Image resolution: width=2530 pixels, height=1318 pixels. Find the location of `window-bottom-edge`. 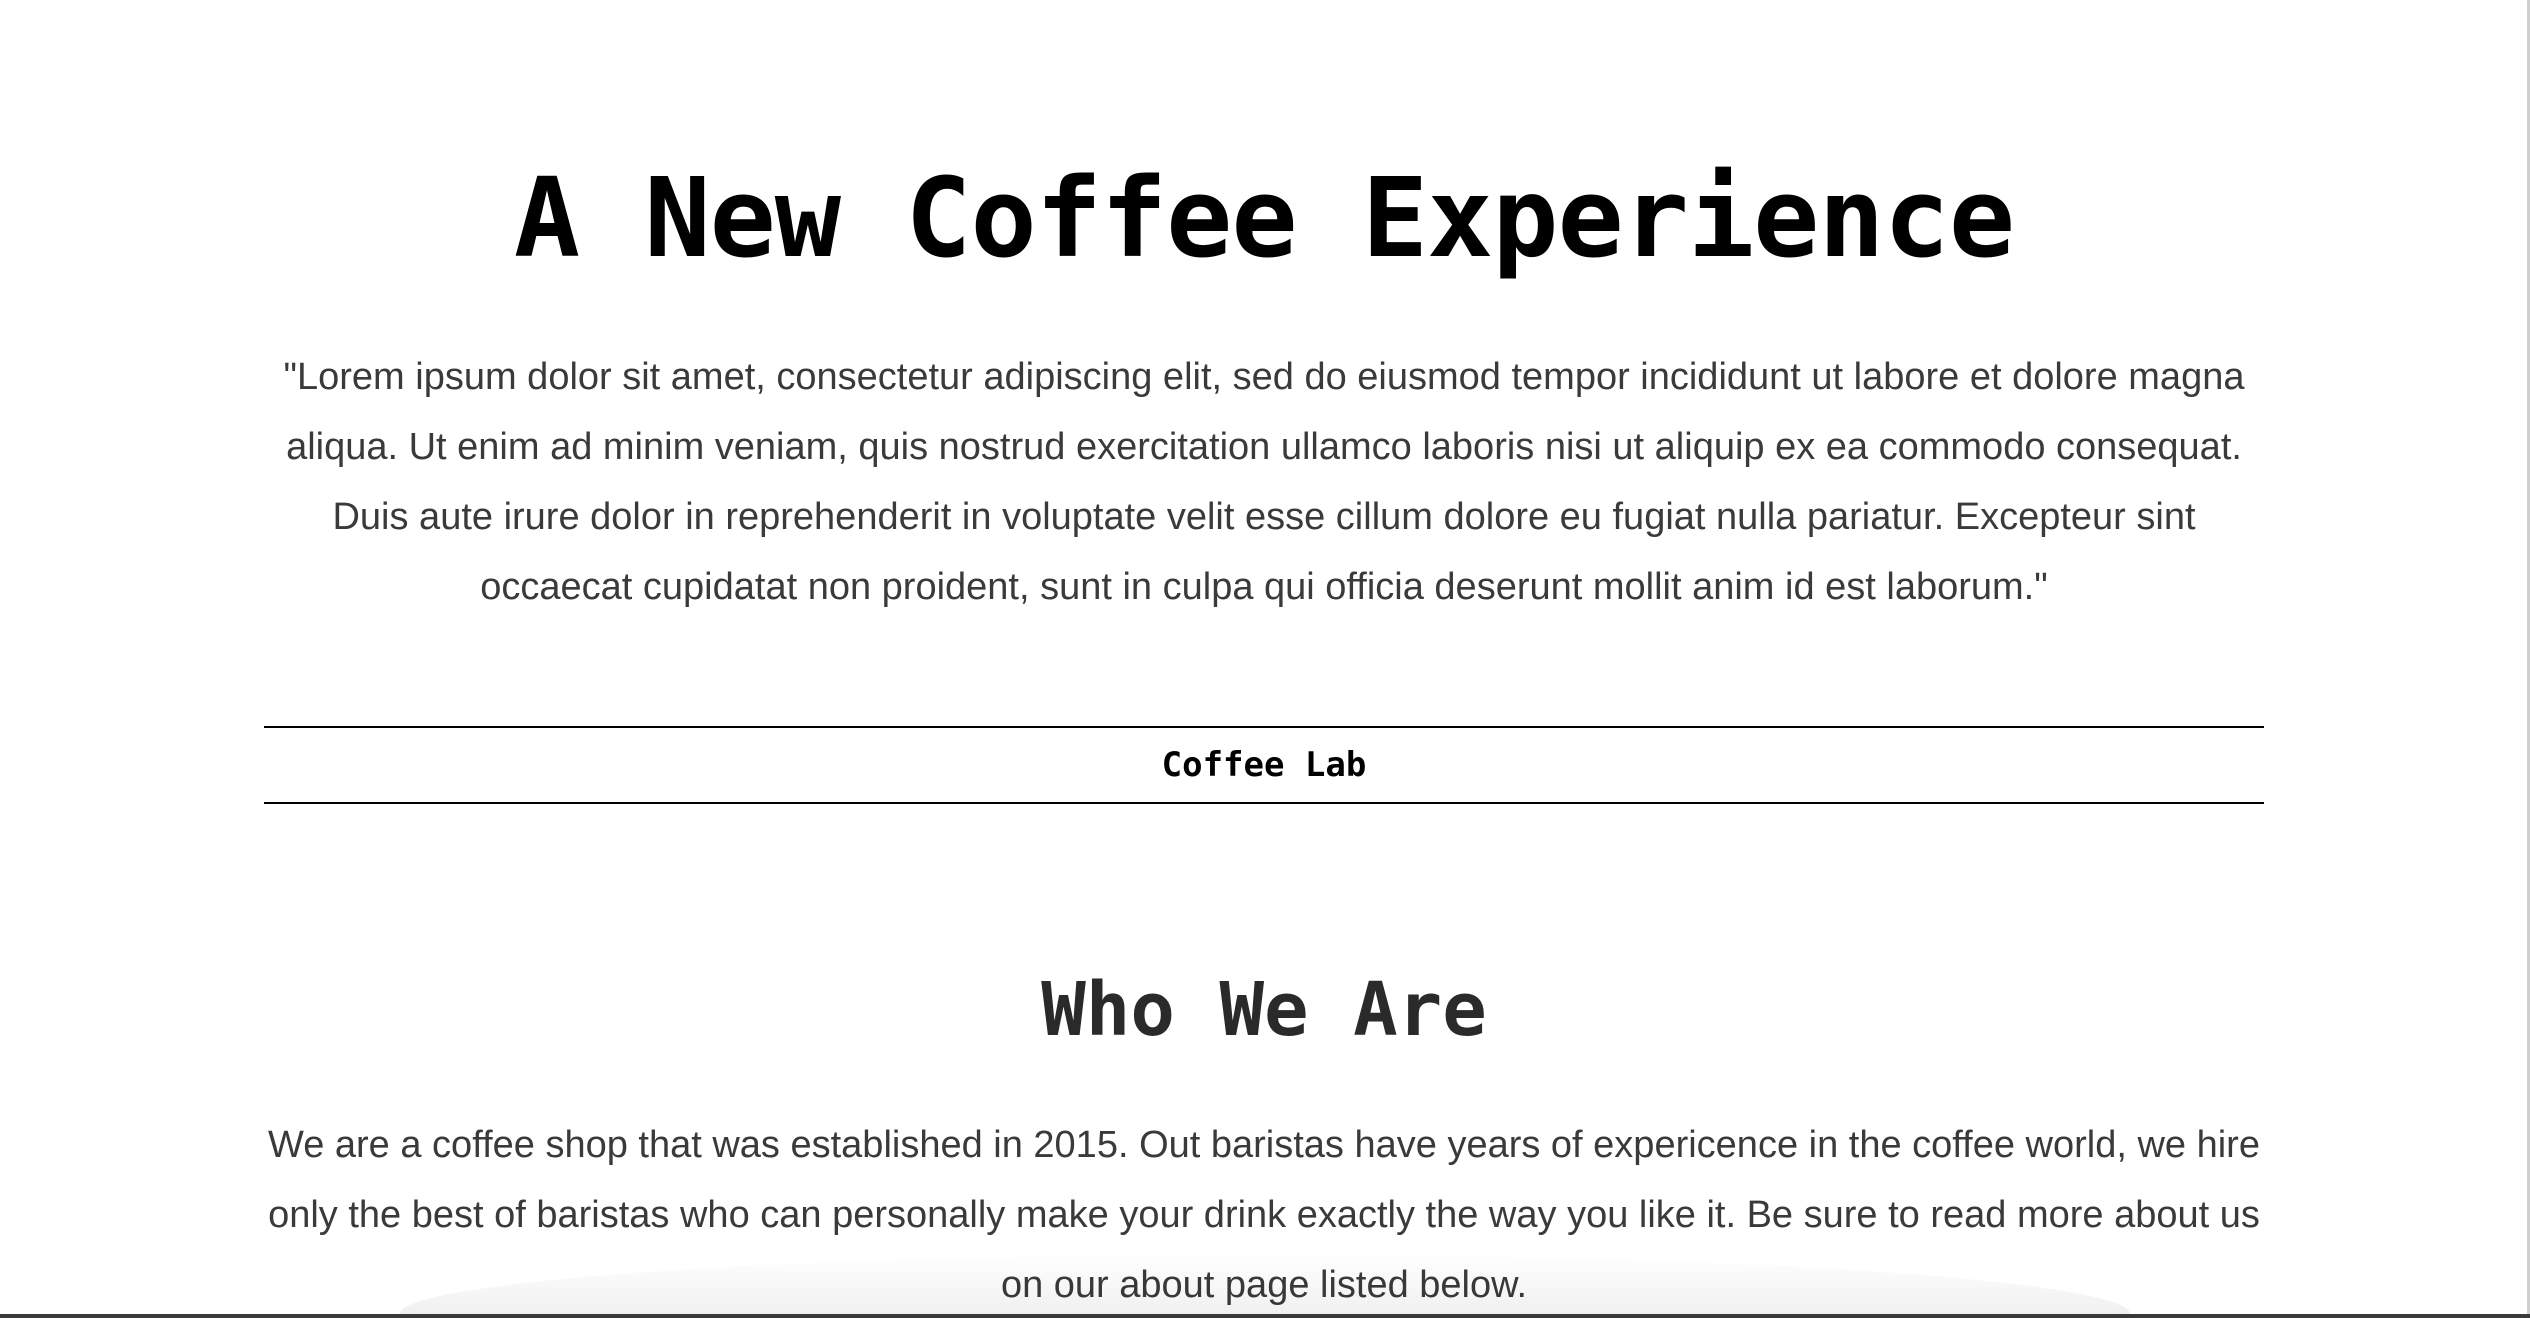

window-bottom-edge is located at coordinates (1265, 1316).